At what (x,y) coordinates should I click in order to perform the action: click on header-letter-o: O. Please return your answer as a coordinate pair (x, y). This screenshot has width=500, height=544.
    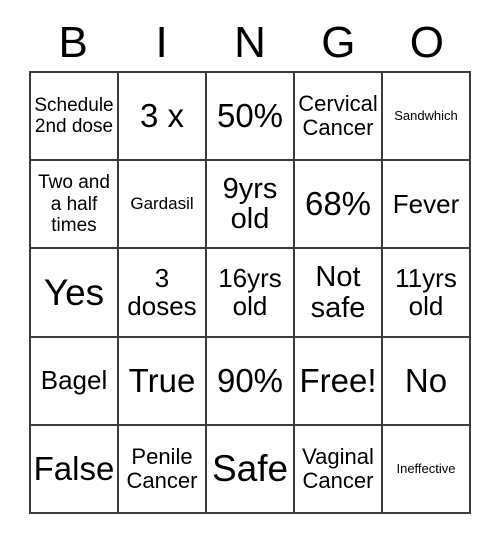
    Looking at the image, I should click on (426, 42).